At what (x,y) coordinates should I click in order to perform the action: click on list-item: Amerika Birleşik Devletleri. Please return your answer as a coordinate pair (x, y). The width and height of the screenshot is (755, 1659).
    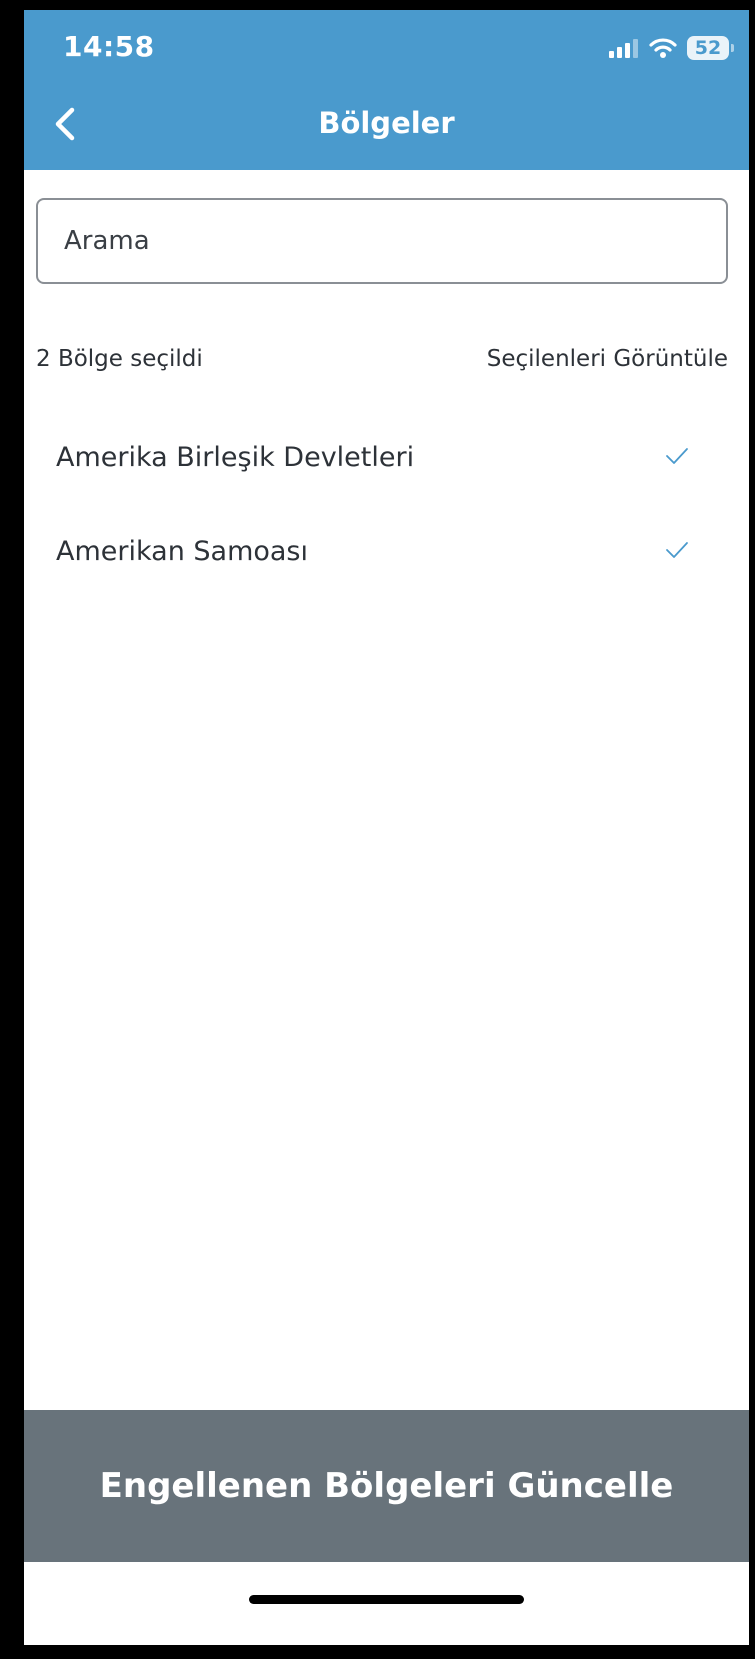
    Looking at the image, I should click on (386, 457).